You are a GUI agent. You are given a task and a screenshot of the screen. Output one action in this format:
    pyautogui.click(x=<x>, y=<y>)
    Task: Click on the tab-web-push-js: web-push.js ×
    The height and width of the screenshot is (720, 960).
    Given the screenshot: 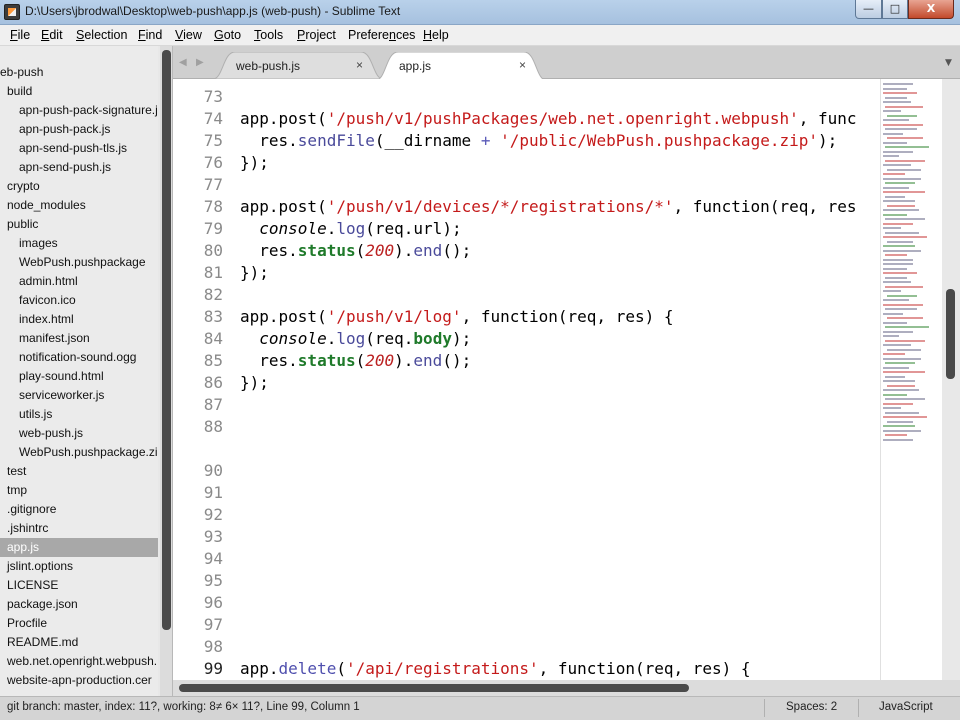 What is the action you would take?
    pyautogui.click(x=298, y=65)
    